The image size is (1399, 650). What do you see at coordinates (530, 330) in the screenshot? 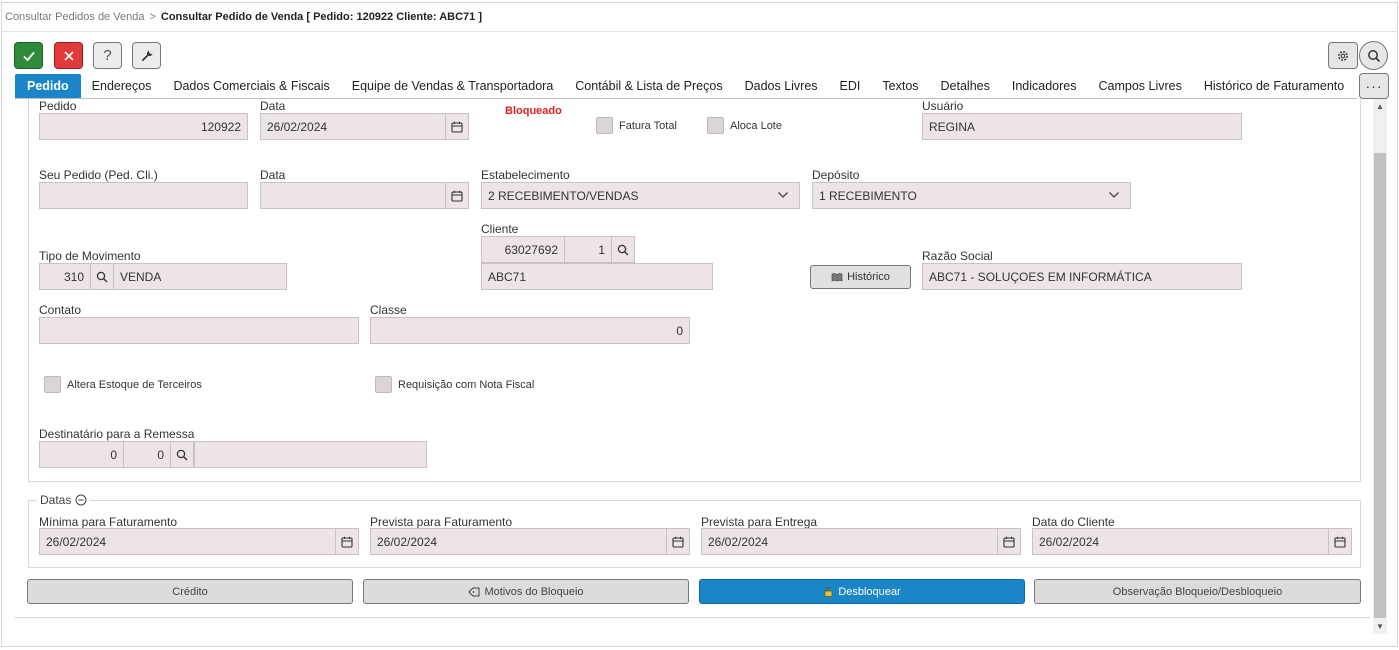
I see `classe-field: 0` at bounding box center [530, 330].